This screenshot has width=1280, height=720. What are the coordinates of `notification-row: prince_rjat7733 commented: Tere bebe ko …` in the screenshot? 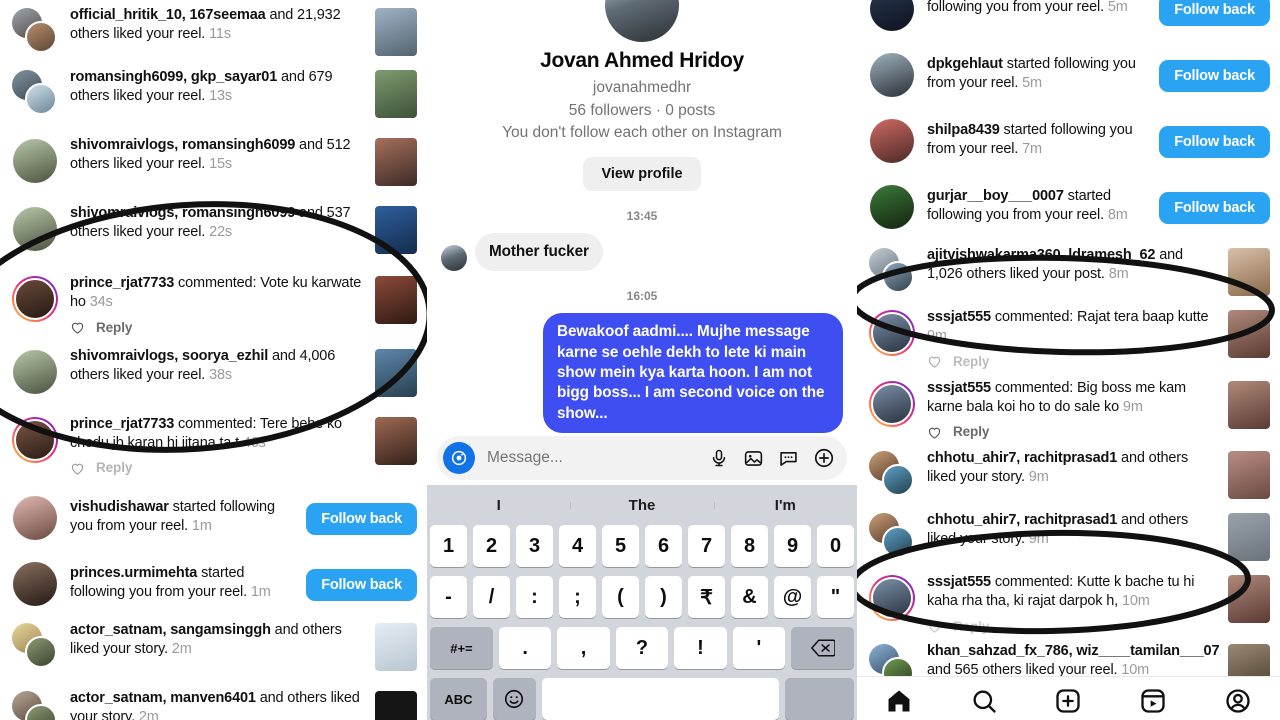 It's located at (213, 446).